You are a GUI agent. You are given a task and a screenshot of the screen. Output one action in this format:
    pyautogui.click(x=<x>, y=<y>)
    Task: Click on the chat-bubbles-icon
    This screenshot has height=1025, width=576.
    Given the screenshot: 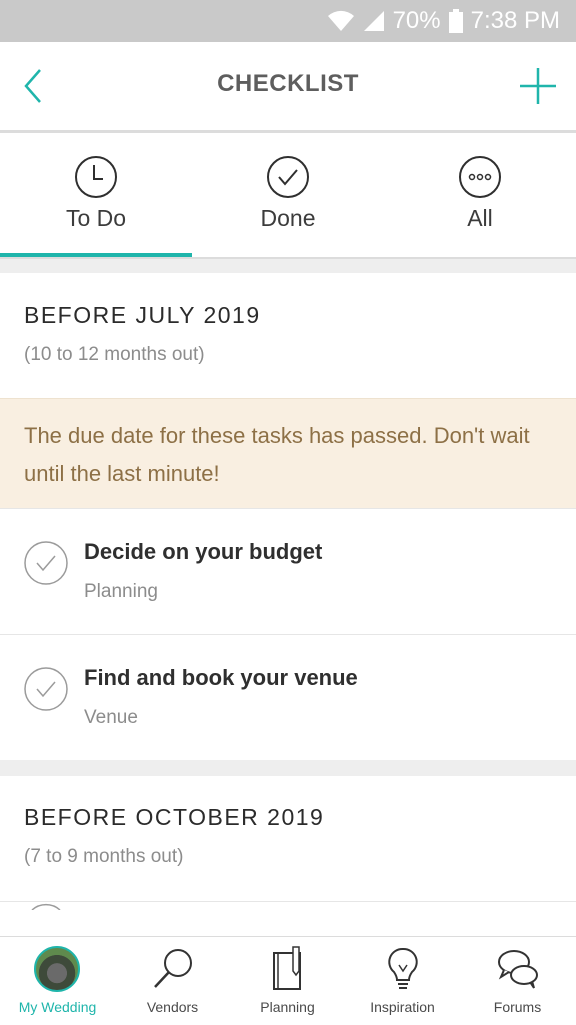 What is the action you would take?
    pyautogui.click(x=518, y=969)
    